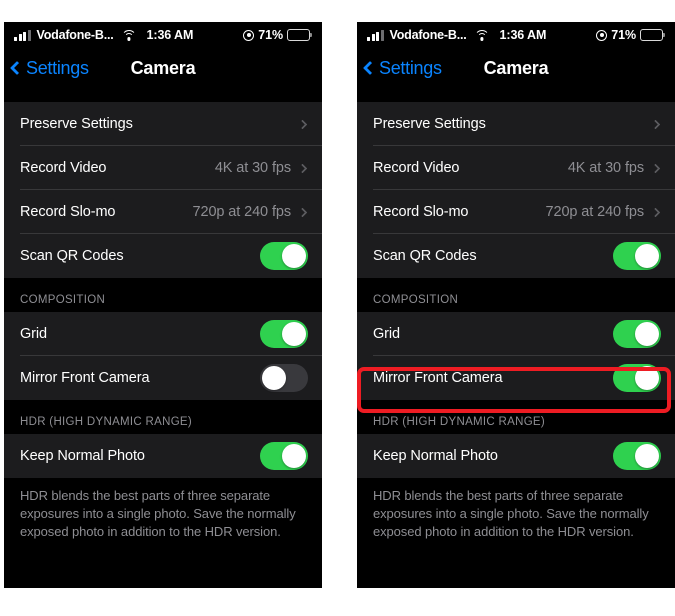  Describe the element at coordinates (438, 378) in the screenshot. I see `row-label: Mirror Front Camera` at that location.